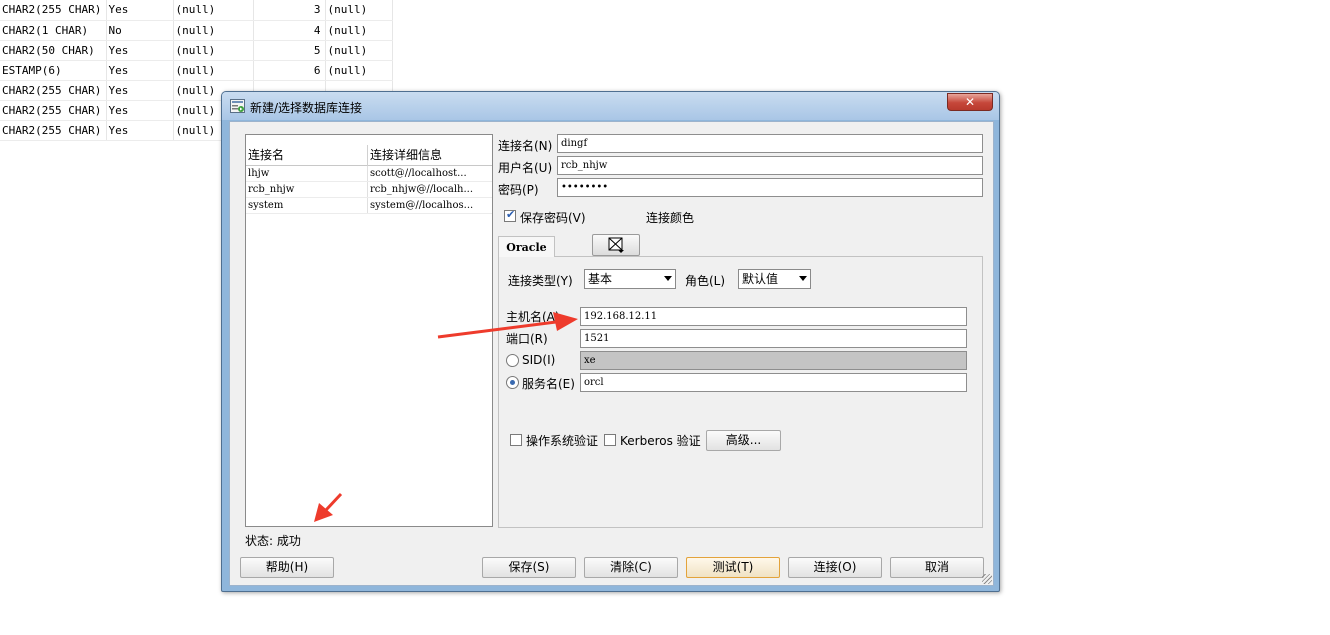 This screenshot has width=1330, height=635. What do you see at coordinates (430, 155) in the screenshot?
I see `column-header-detail: 连接详细信息` at bounding box center [430, 155].